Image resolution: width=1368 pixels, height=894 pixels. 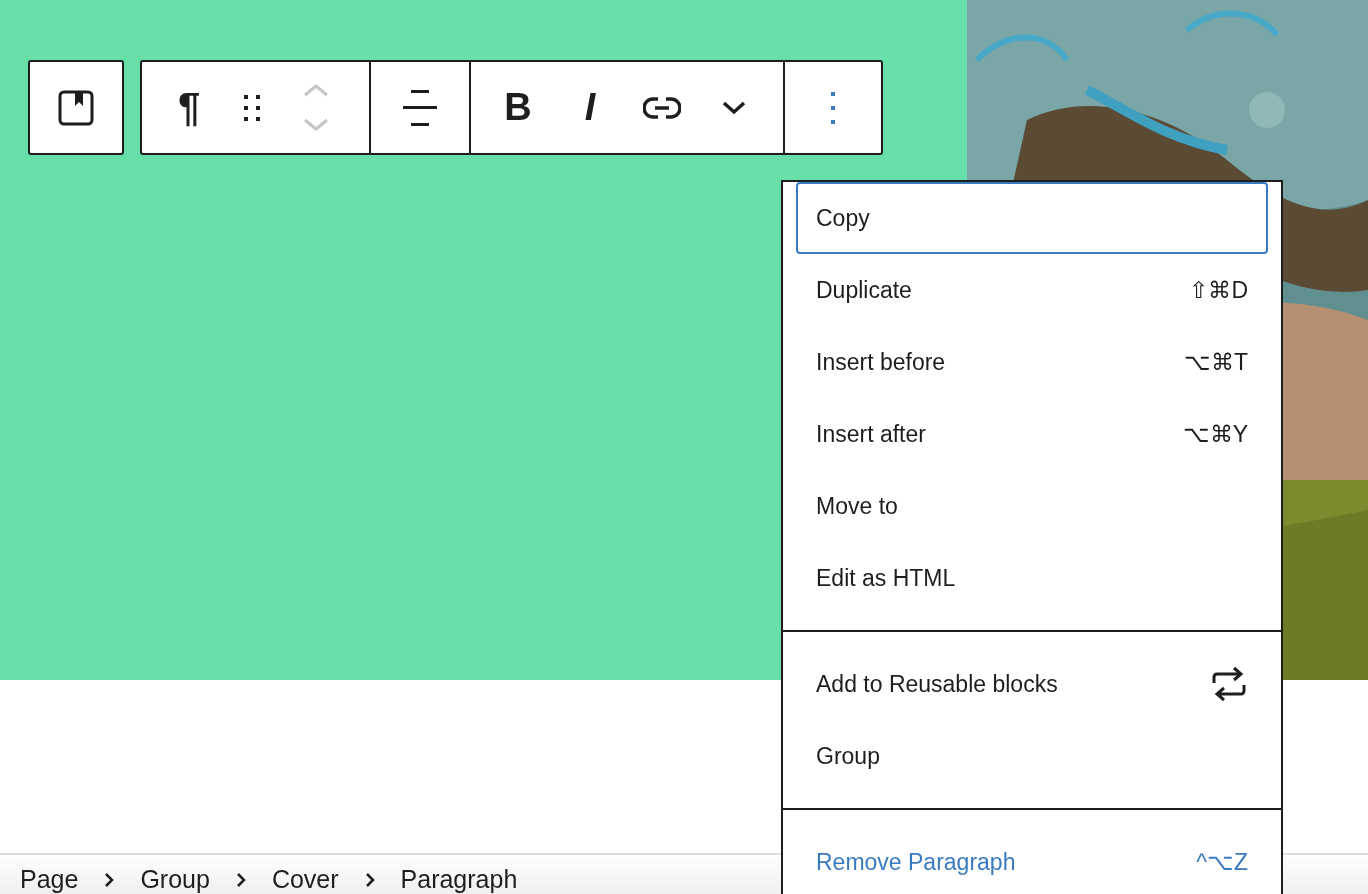 What do you see at coordinates (1222, 862) in the screenshot?
I see `shortcut: ^⌥Z` at bounding box center [1222, 862].